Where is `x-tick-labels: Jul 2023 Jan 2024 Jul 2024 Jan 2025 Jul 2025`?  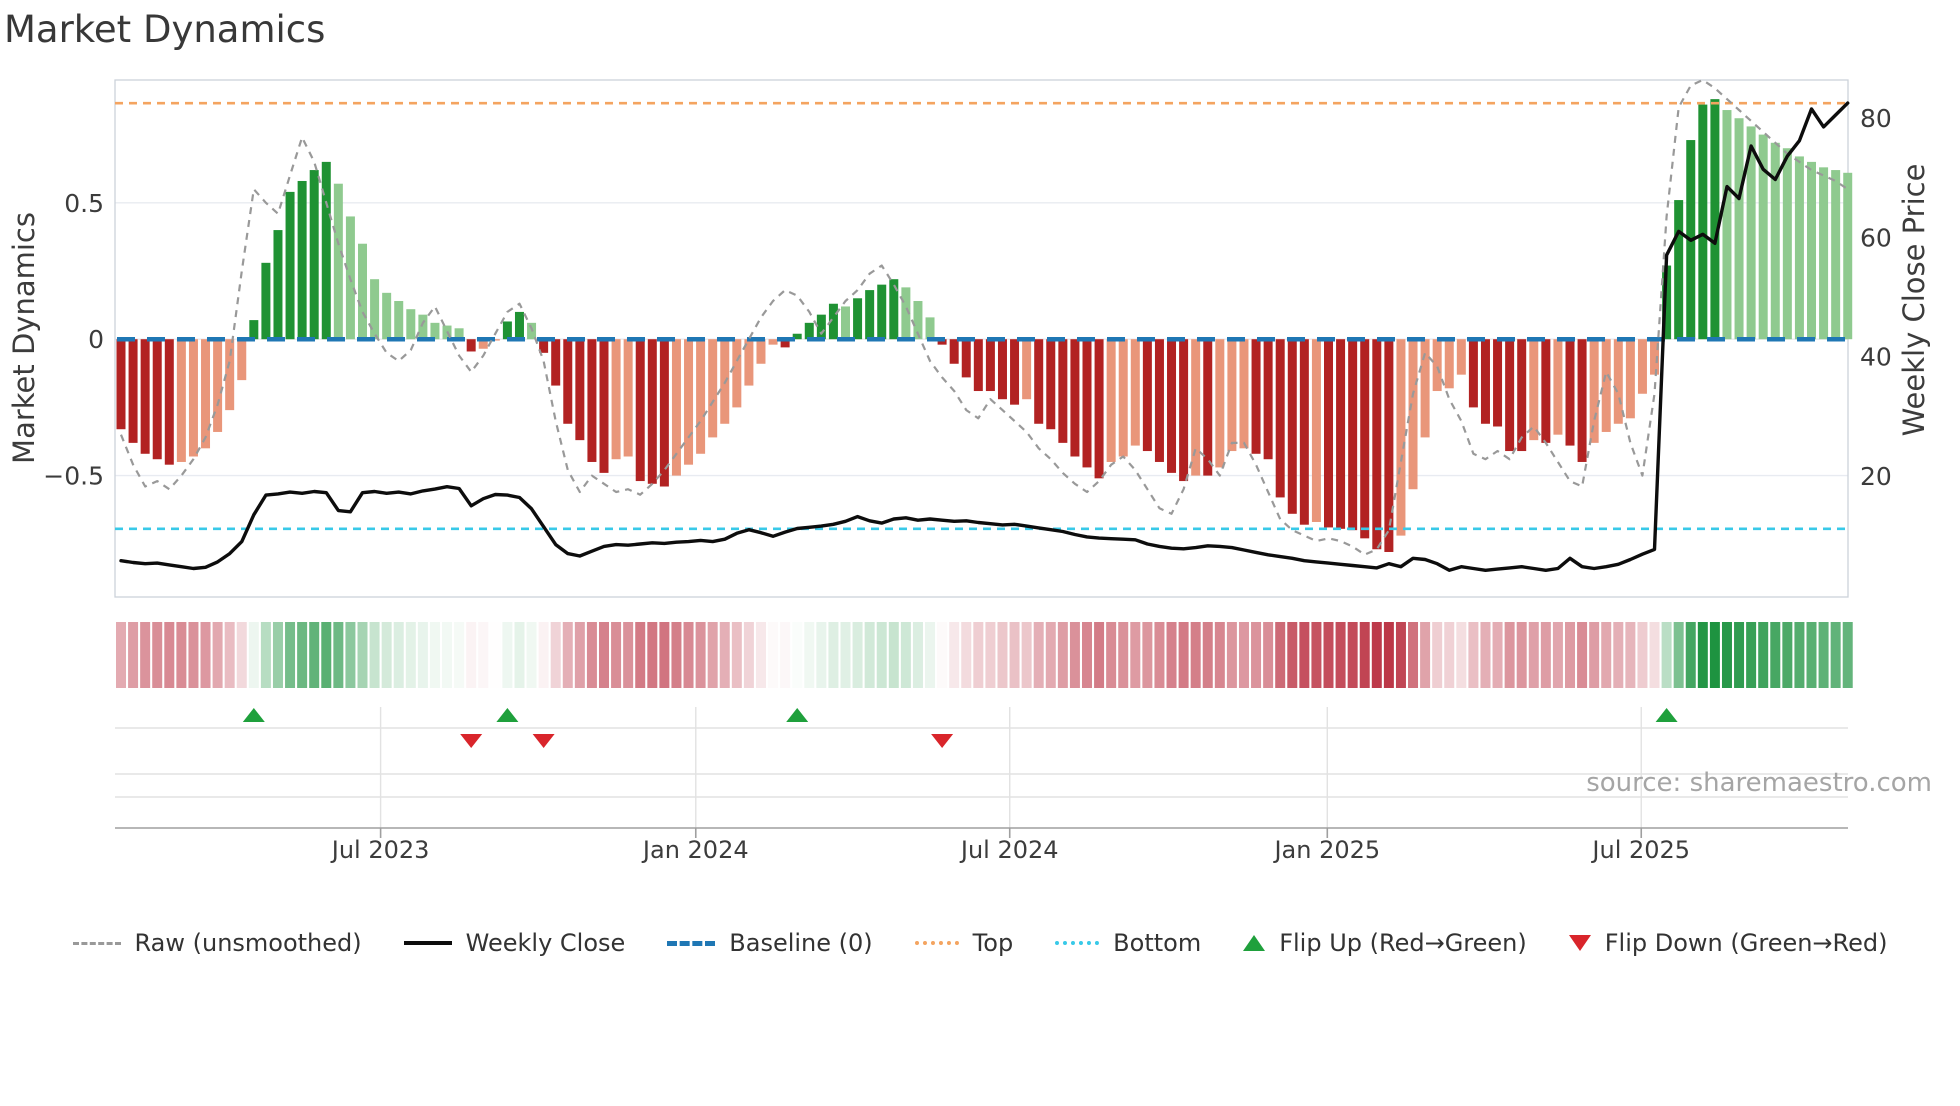 x-tick-labels: Jul 2023 Jan 2024 Jul 2024 Jan 2025 Jul 2025 is located at coordinates (1010, 850).